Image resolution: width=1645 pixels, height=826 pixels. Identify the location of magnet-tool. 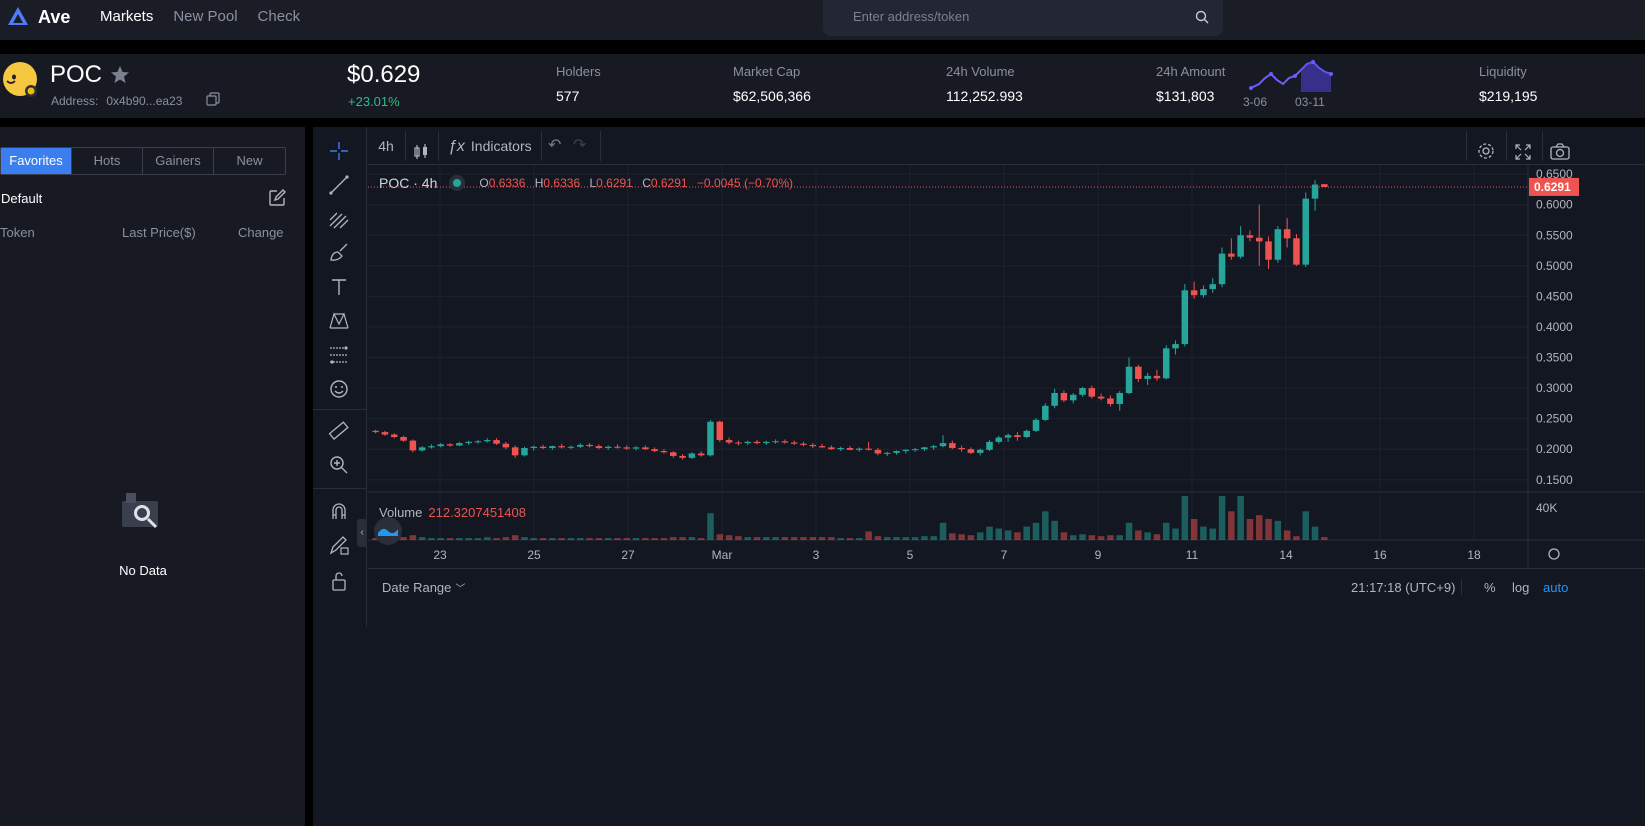
(339, 511).